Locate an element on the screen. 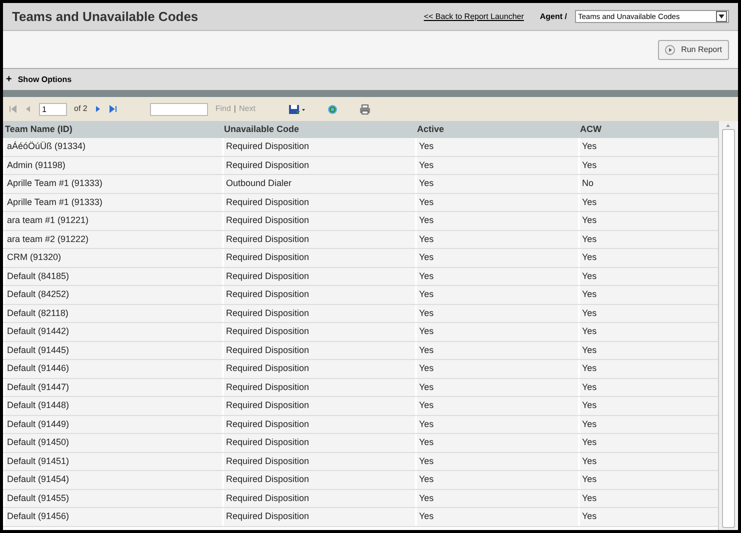 The height and width of the screenshot is (533, 741). play-icon is located at coordinates (670, 49).